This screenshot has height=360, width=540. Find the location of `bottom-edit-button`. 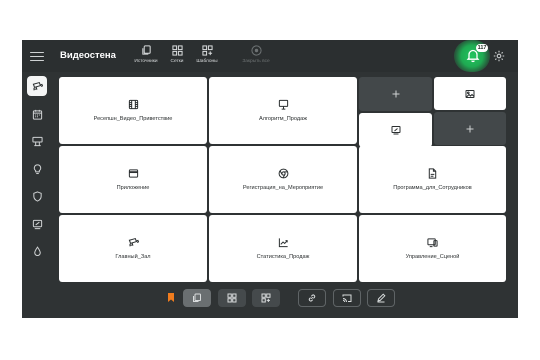

bottom-edit-button is located at coordinates (381, 298).